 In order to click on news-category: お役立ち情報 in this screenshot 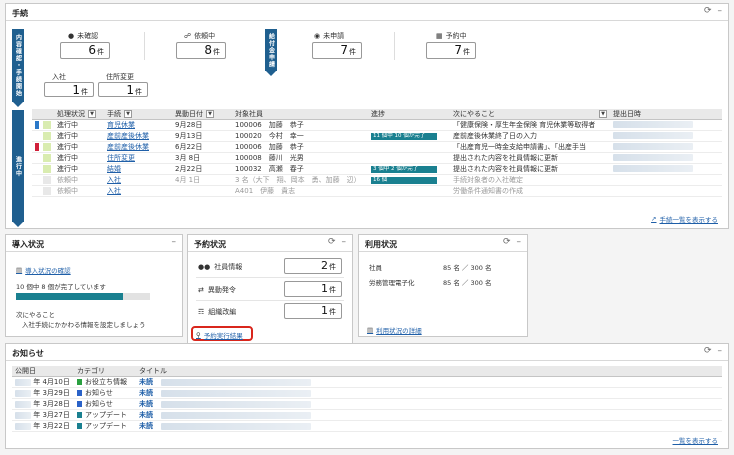, I will do `click(106, 382)`.